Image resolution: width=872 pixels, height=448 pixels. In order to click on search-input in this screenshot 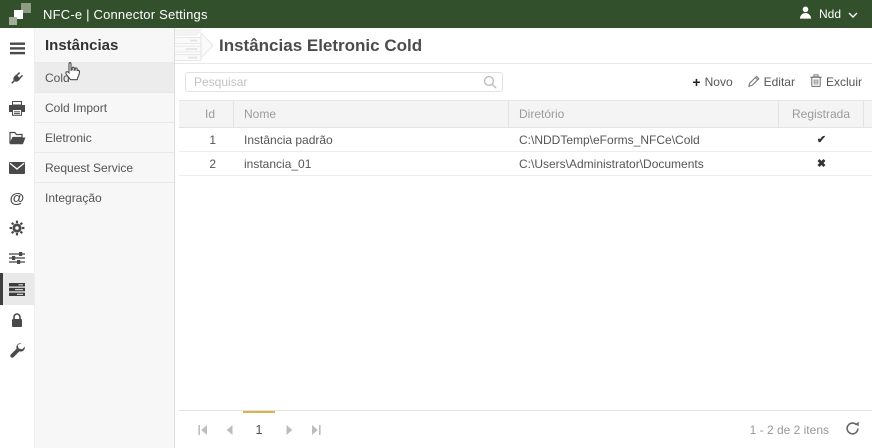, I will do `click(344, 82)`.